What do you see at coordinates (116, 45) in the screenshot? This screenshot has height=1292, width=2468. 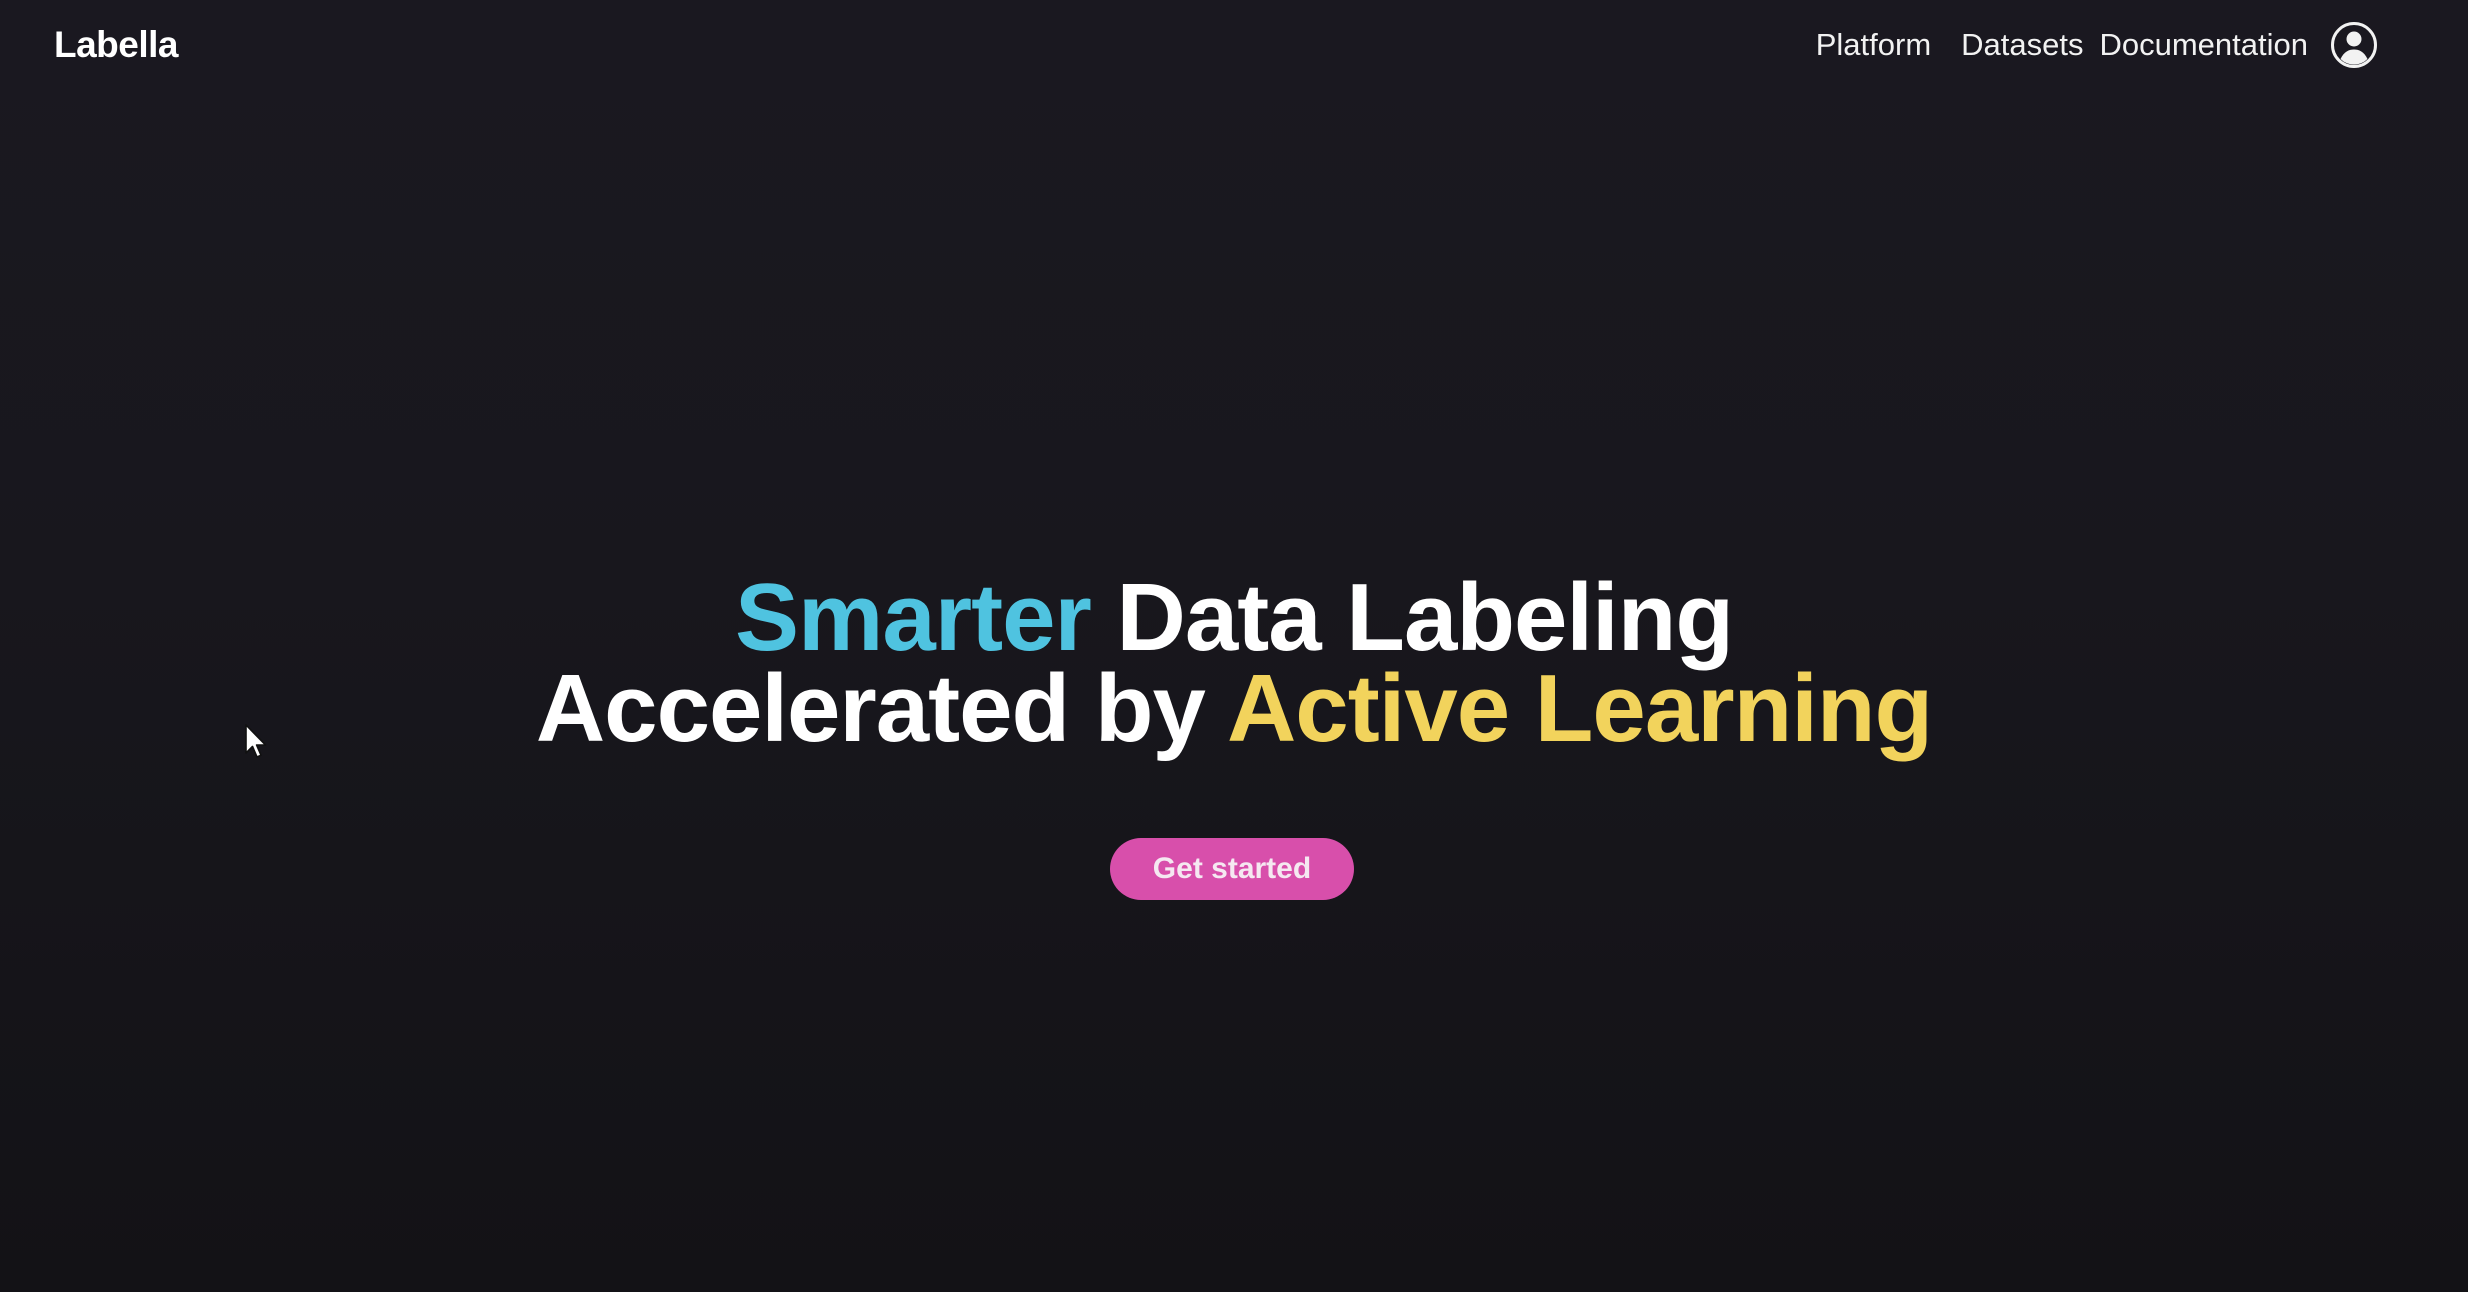 I see `logo: Labella` at bounding box center [116, 45].